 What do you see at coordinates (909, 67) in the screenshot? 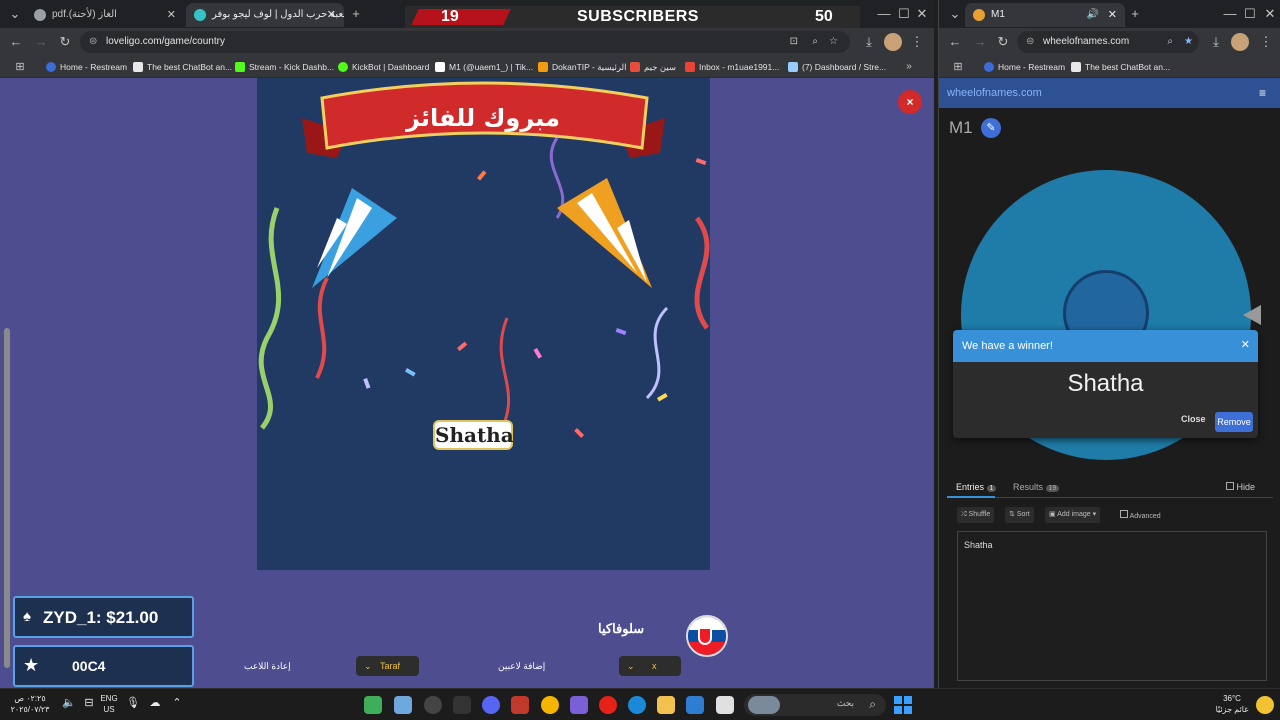
I see `more-bookmarks-icon: »` at bounding box center [909, 67].